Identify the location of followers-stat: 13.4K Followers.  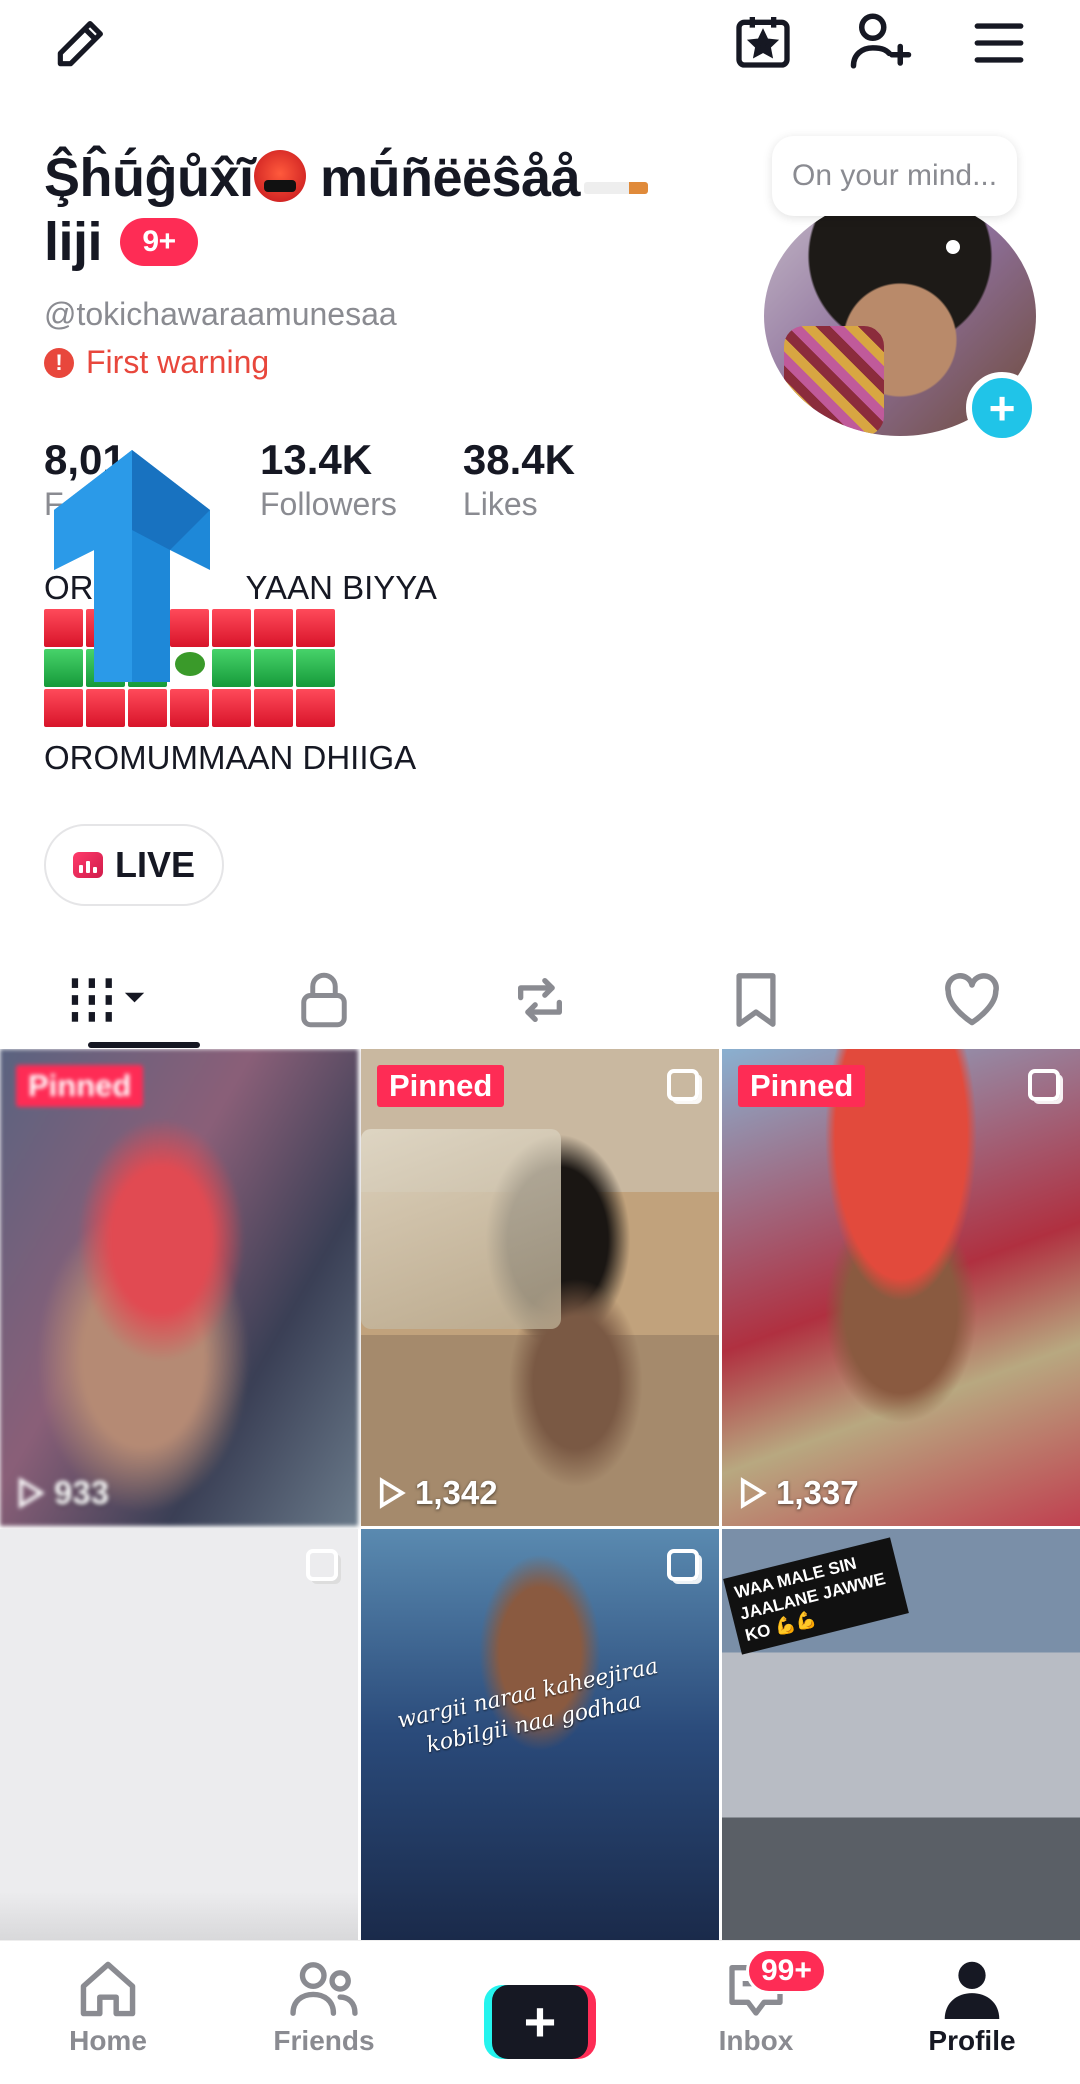
(328, 480).